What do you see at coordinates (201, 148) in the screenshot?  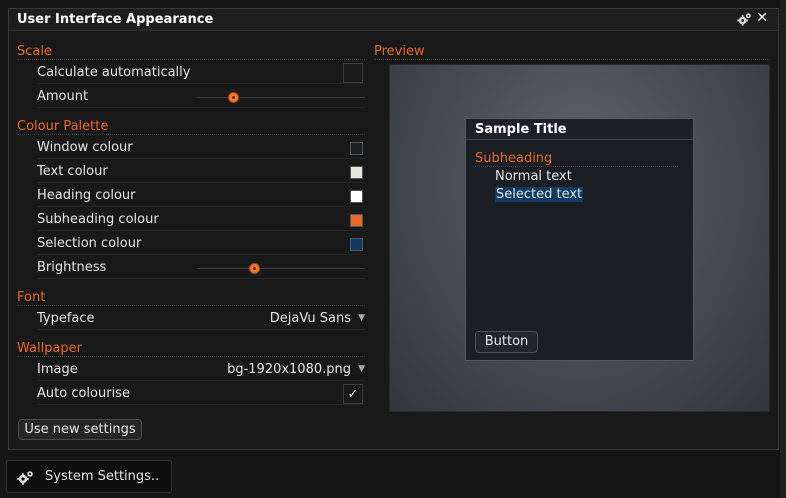 I see `row-window-colour: Window colour` at bounding box center [201, 148].